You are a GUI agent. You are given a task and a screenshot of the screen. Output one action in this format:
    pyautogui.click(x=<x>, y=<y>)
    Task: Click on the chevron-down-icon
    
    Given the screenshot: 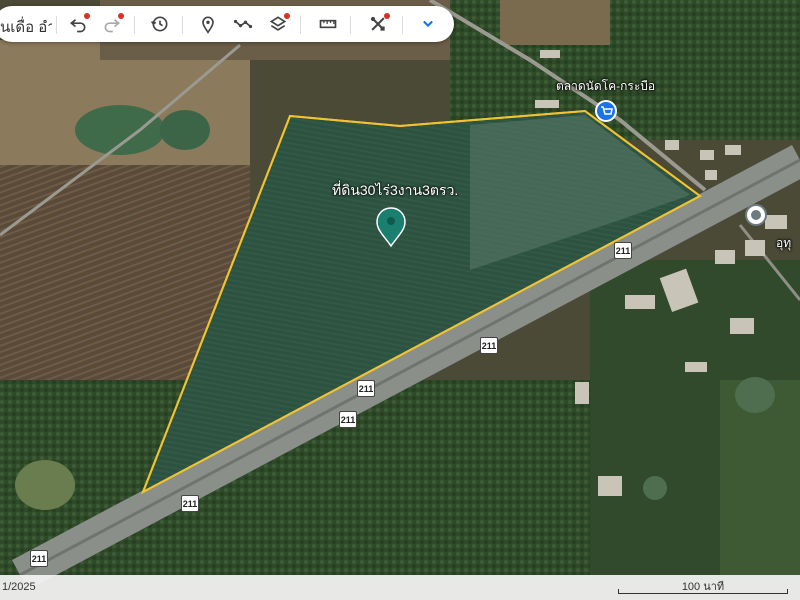 What is the action you would take?
    pyautogui.click(x=428, y=24)
    